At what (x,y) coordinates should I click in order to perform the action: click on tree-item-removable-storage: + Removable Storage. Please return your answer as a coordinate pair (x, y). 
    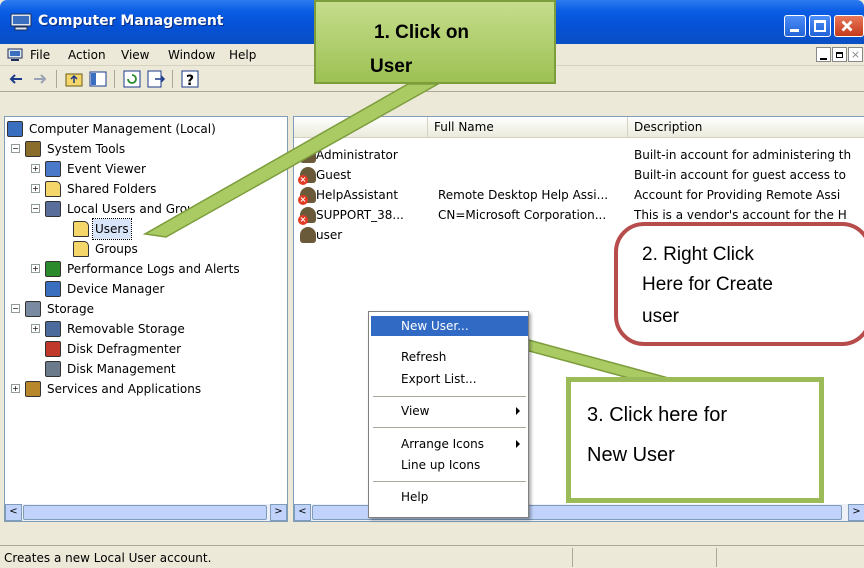
    Looking at the image, I should click on (145, 329).